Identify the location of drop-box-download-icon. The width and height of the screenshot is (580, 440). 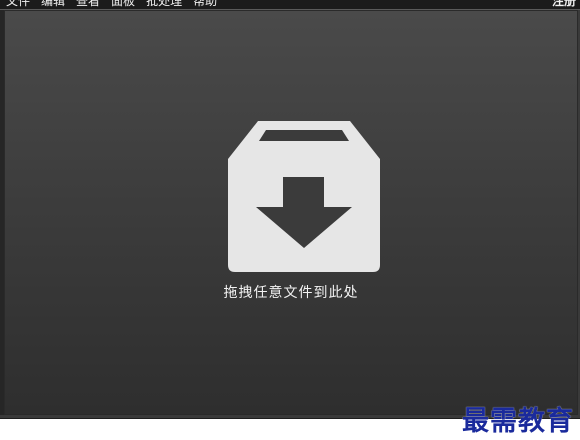
(304, 199).